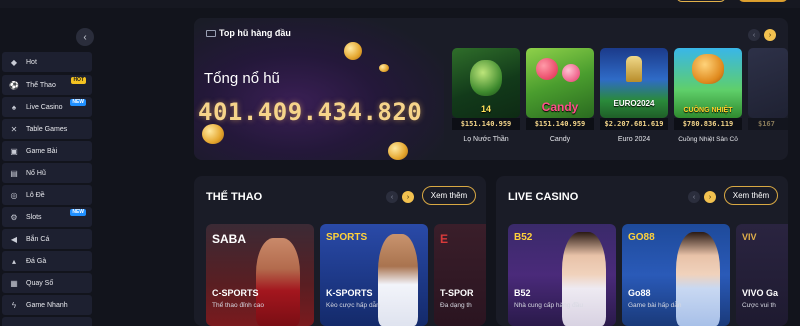 This screenshot has height=326, width=800. What do you see at coordinates (486, 139) in the screenshot?
I see `game-name: Lọ Nước Thần` at bounding box center [486, 139].